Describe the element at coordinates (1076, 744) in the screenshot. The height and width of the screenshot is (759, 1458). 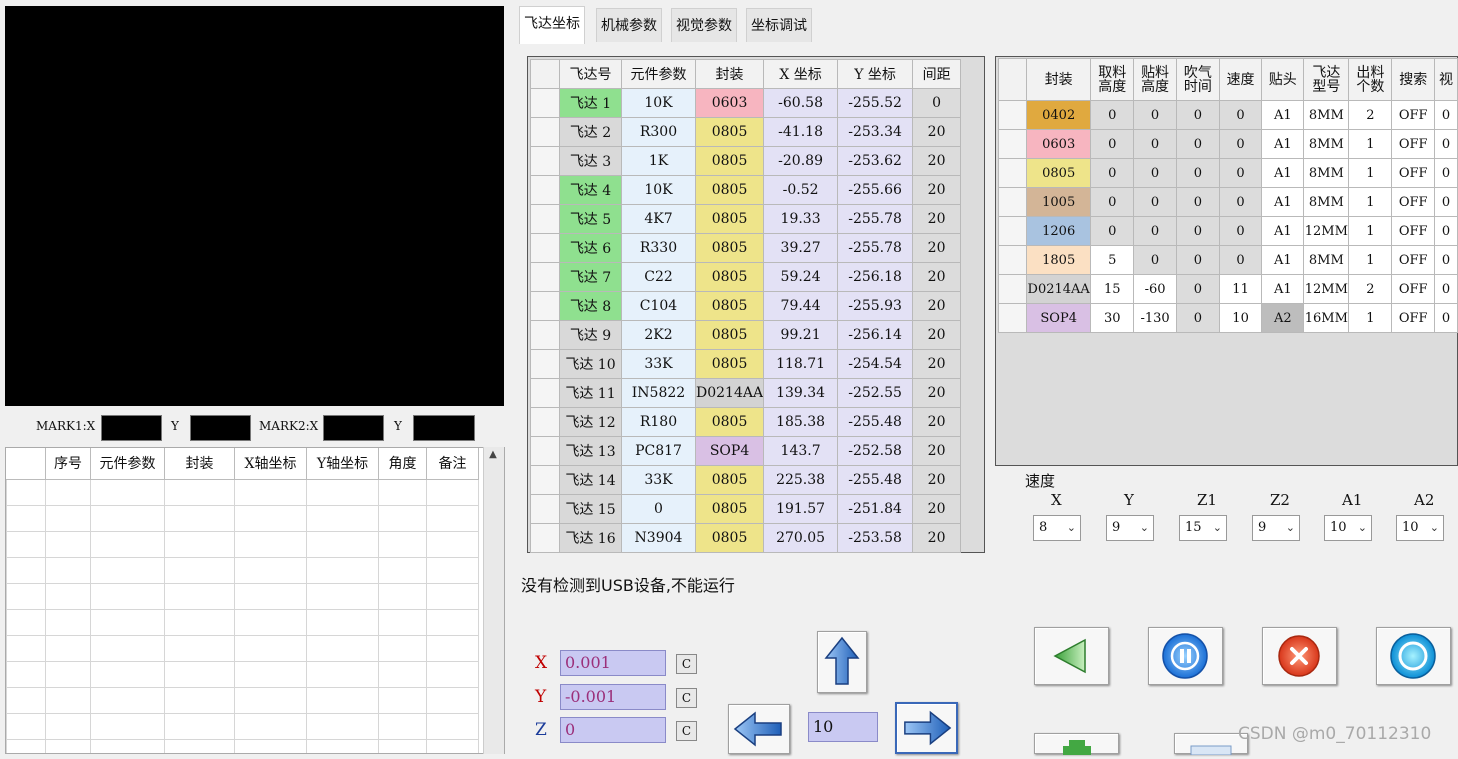
I see `add-button` at that location.